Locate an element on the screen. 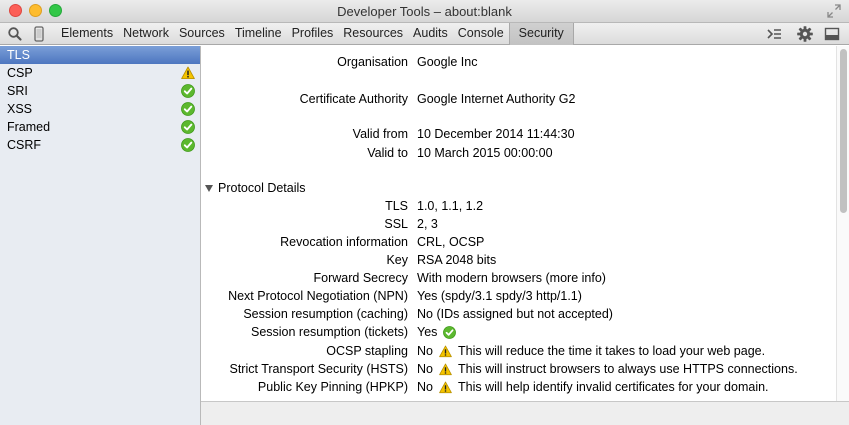 The height and width of the screenshot is (425, 849). field-label: SSL is located at coordinates (396, 224).